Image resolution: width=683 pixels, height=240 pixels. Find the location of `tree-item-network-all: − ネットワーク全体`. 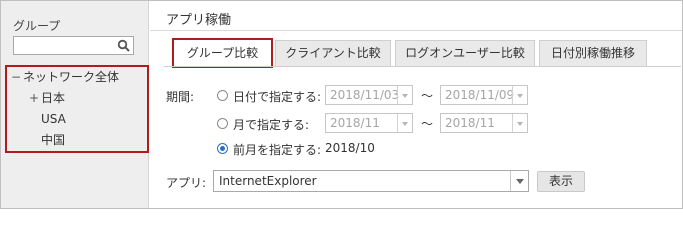

tree-item-network-all: − ネットワーク全体 is located at coordinates (64, 77).